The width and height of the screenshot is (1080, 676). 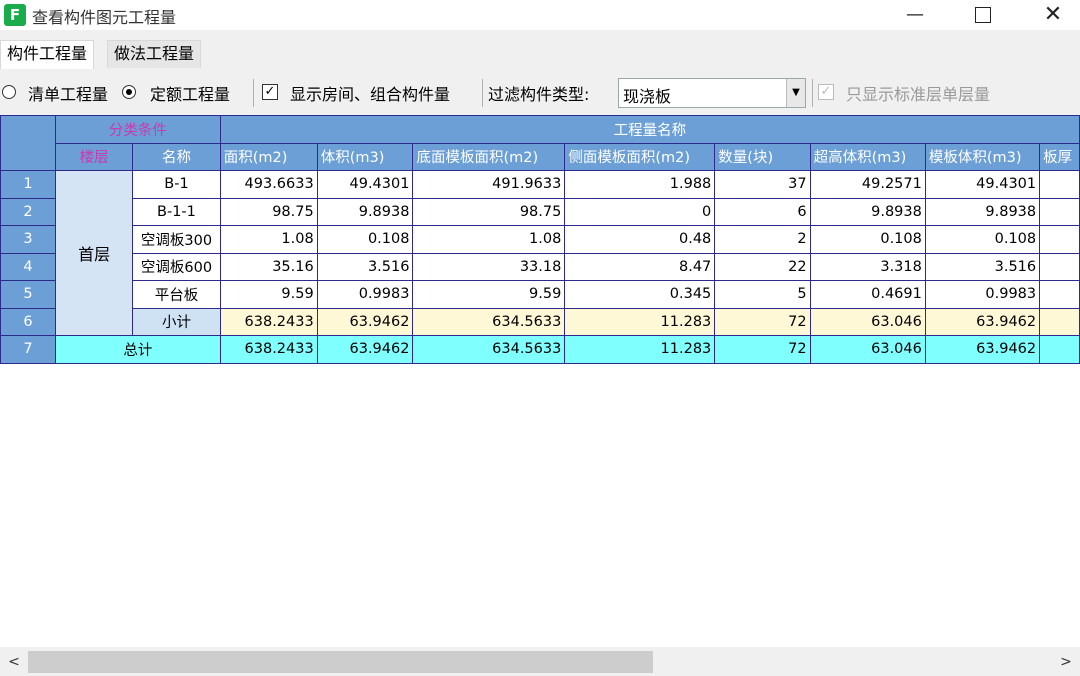 I want to click on scroll-right-icon: >, so click(x=1066, y=662).